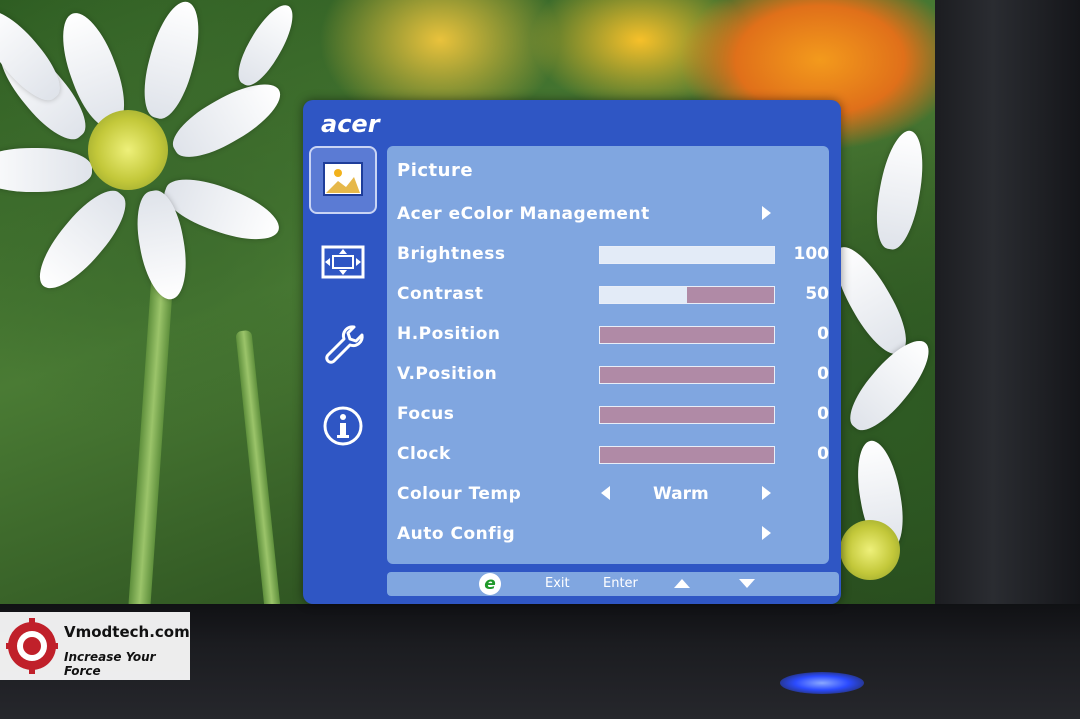 Image resolution: width=1080 pixels, height=719 pixels. I want to click on menu-item-label: Clock, so click(424, 454).